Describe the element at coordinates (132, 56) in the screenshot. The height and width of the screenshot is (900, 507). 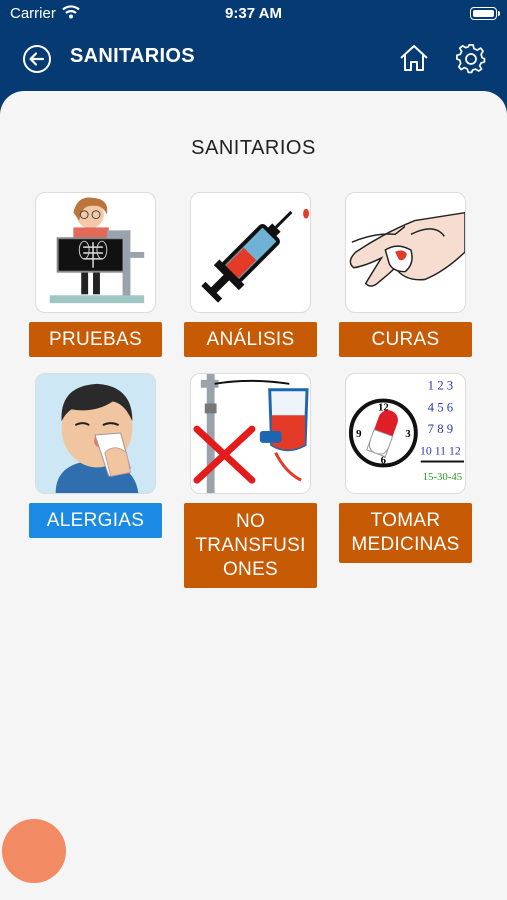
I see `page-title: SANITARIOS` at that location.